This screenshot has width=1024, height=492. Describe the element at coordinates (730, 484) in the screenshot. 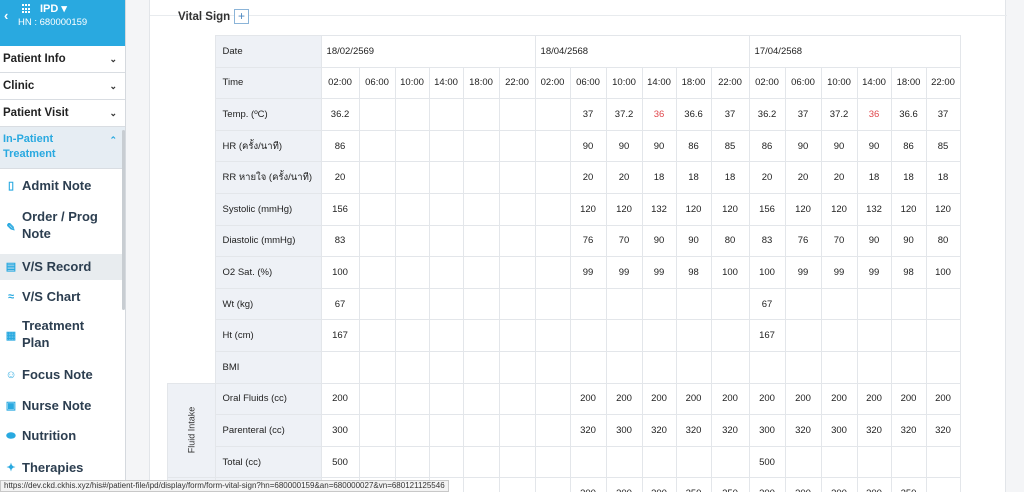

I see `value-cell: 250` at that location.